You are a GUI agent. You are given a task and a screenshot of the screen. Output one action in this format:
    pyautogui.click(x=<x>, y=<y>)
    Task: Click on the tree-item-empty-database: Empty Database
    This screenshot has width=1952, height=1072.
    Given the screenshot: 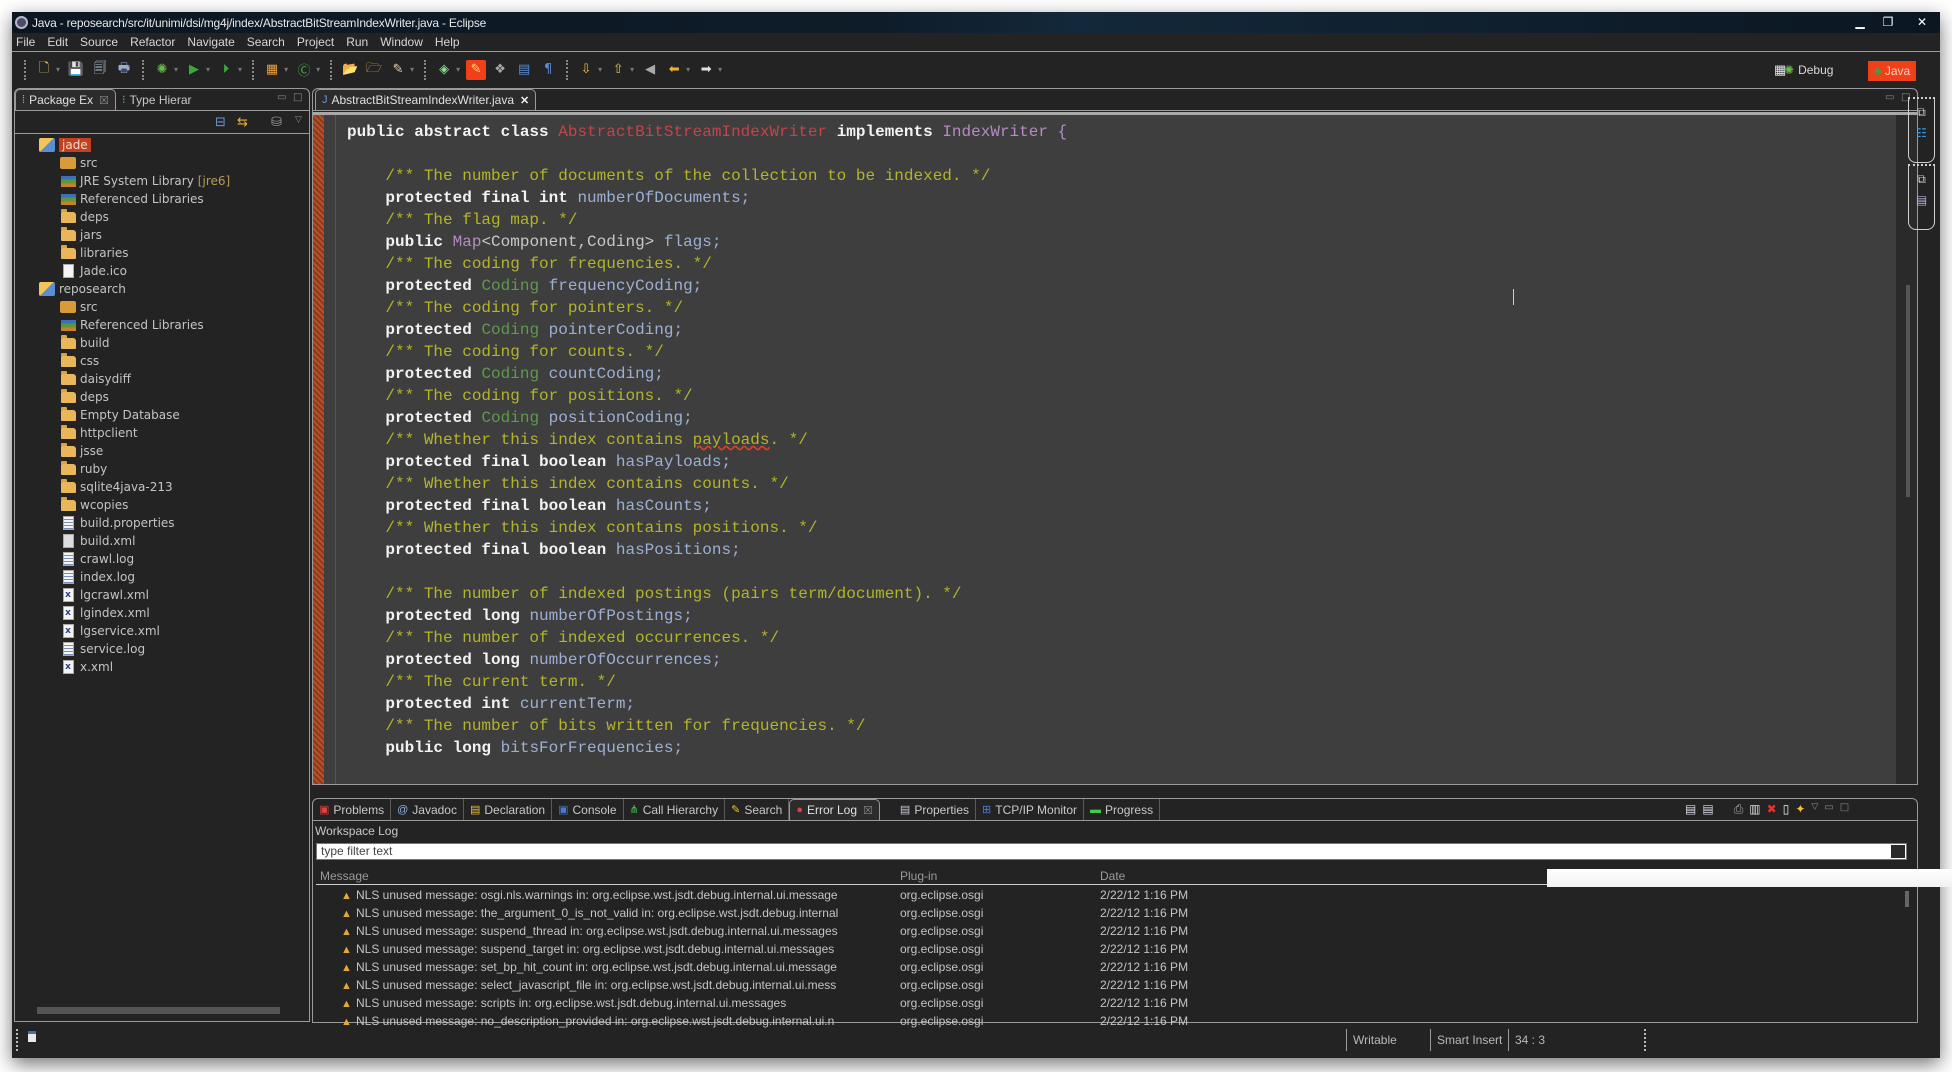 What is the action you would take?
    pyautogui.click(x=162, y=415)
    